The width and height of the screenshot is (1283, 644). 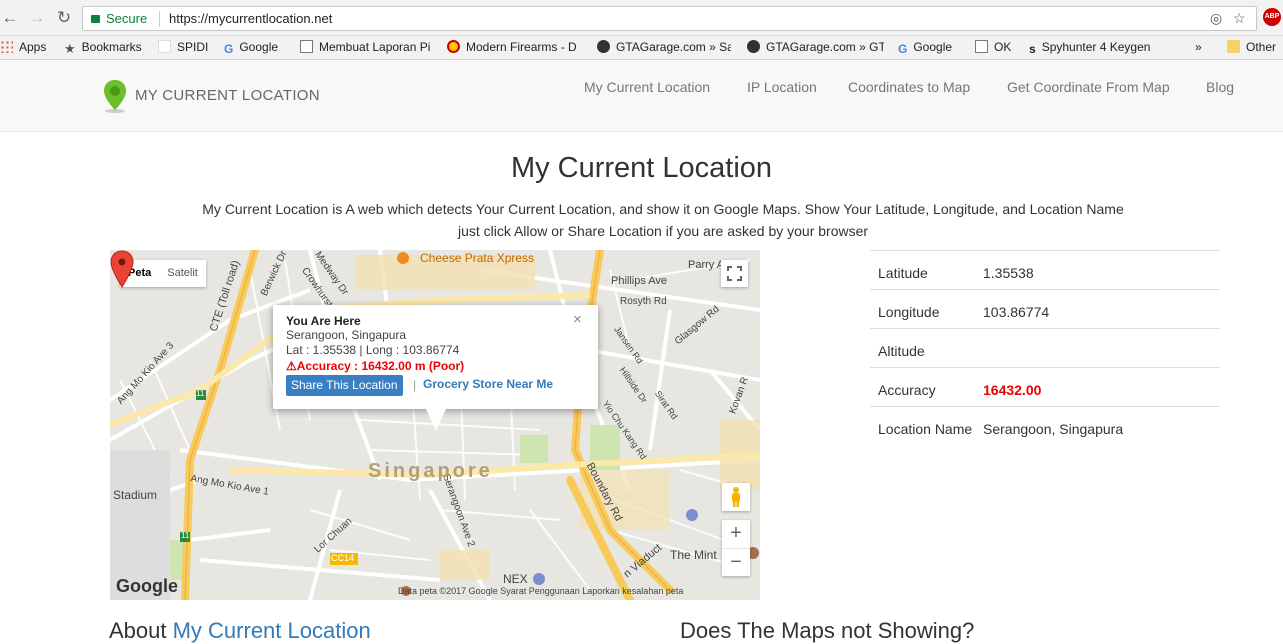 What do you see at coordinates (827, 630) in the screenshot?
I see `maps-not-showing-heading: Does The Maps not Showing?` at bounding box center [827, 630].